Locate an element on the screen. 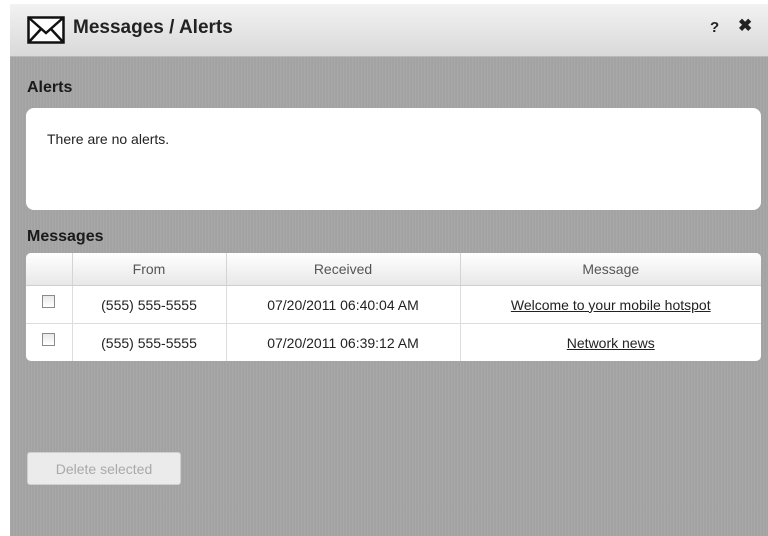  message-cell: Welcome to your mobile hotspot is located at coordinates (610, 304).